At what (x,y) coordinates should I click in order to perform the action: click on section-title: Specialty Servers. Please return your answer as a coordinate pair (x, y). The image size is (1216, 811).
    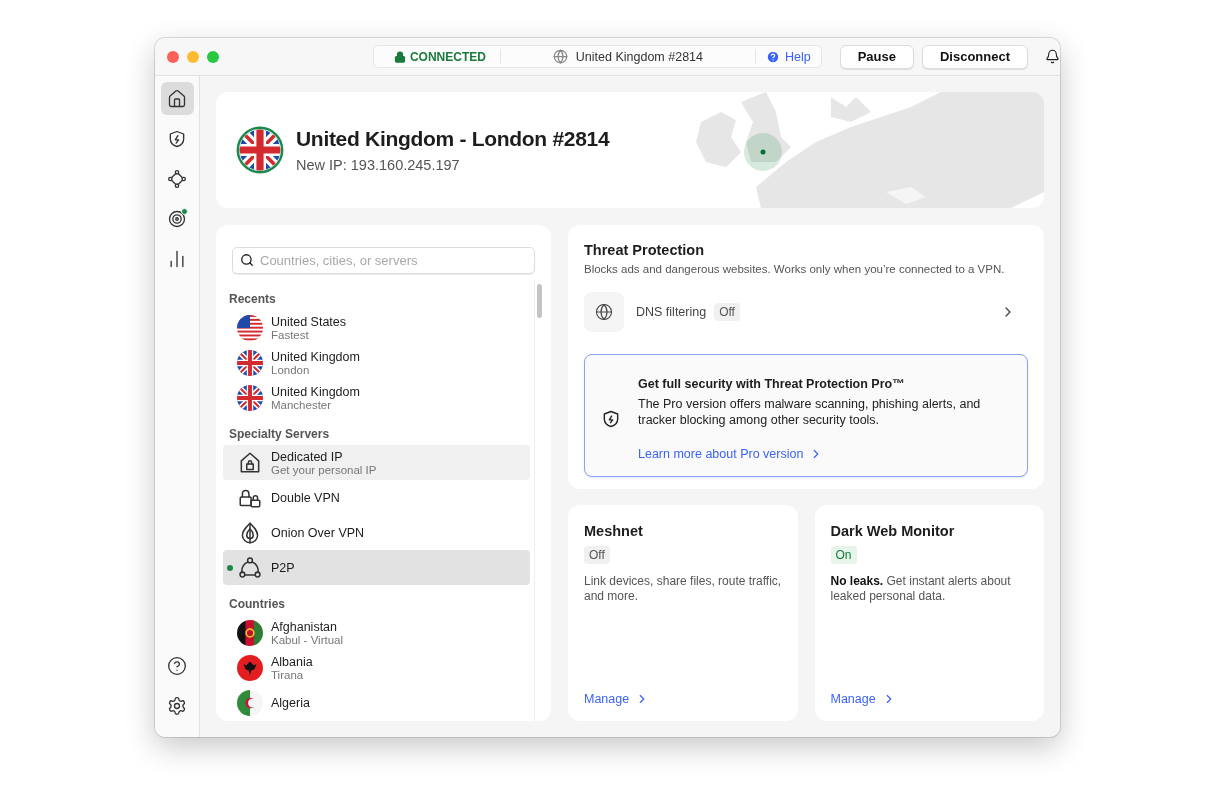
    Looking at the image, I should click on (279, 434).